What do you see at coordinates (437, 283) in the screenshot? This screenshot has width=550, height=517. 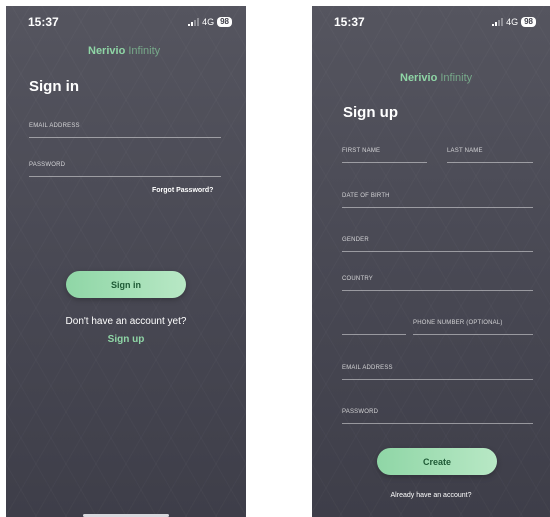 I see `country-field: COUNTRY` at bounding box center [437, 283].